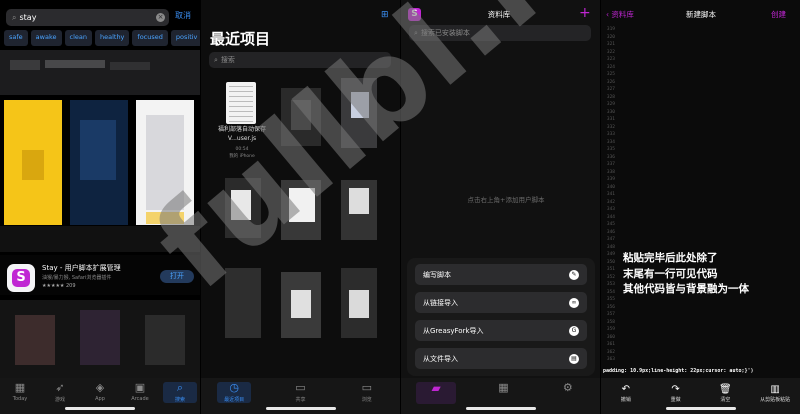 This screenshot has width=800, height=414. Describe the element at coordinates (179, 400) in the screenshot. I see `tab-label: 搜索` at that location.